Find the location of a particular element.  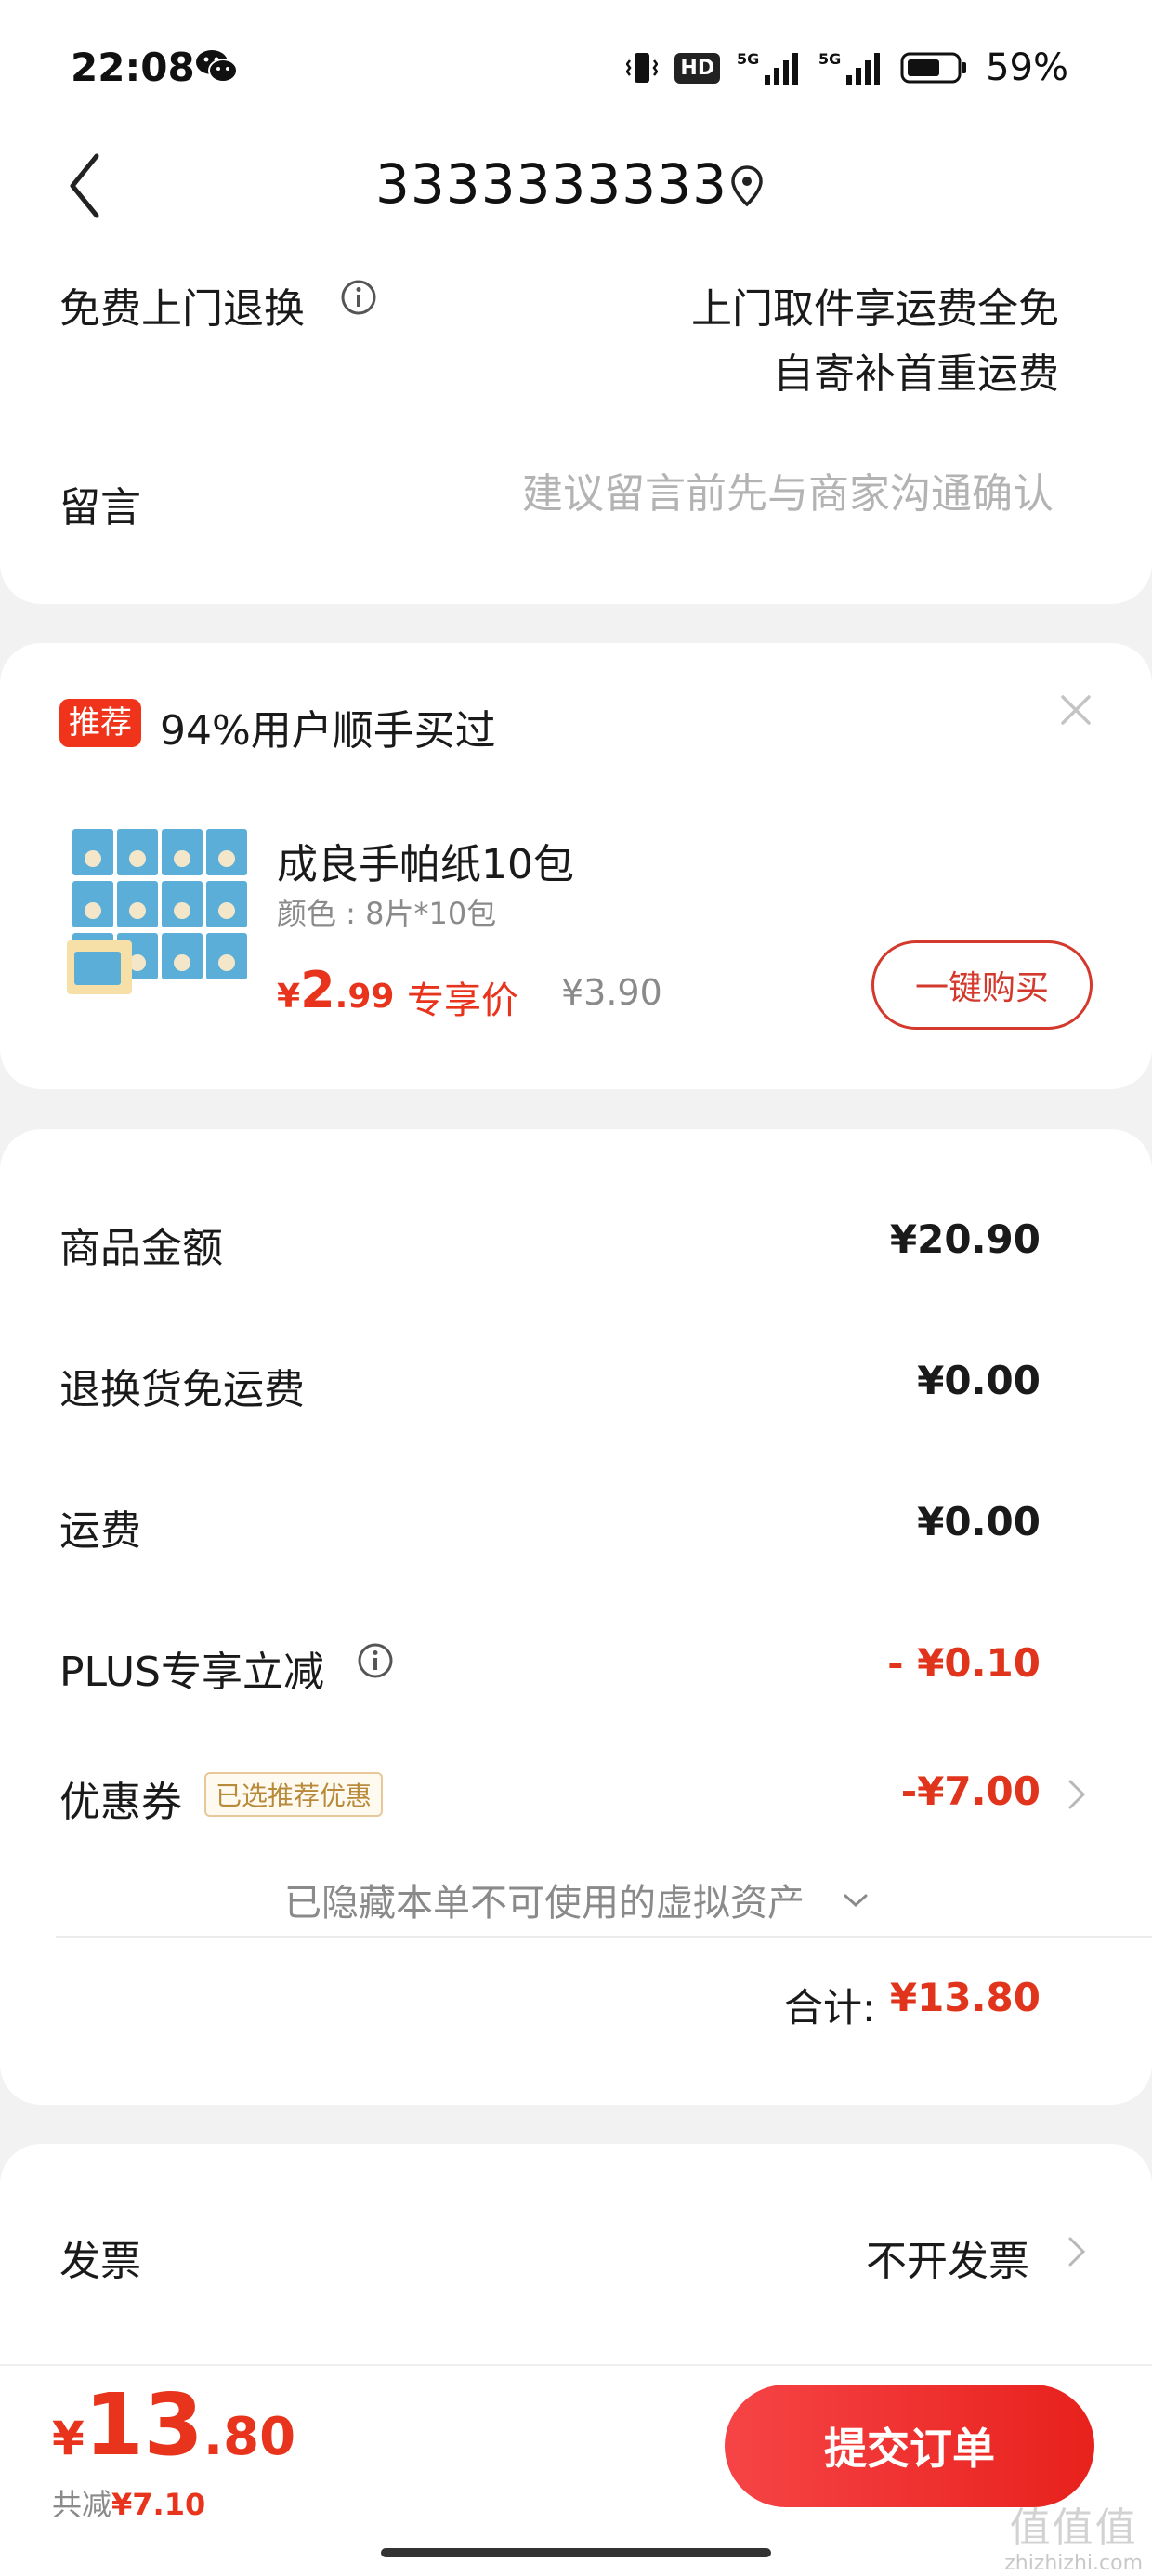

plus-discount-label: PLUS专享立减 is located at coordinates (191, 1672).